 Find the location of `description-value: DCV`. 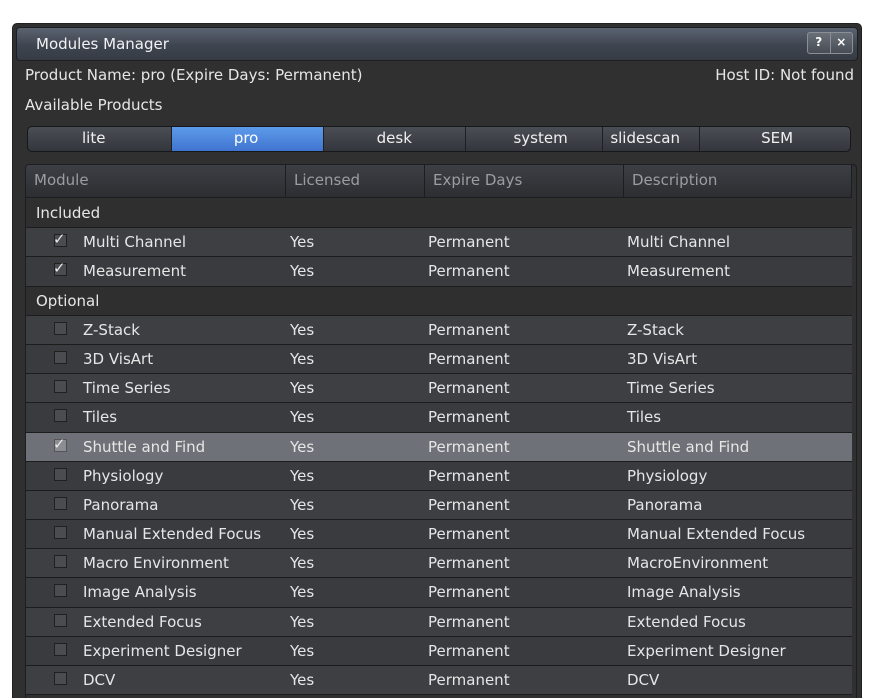

description-value: DCV is located at coordinates (643, 680).